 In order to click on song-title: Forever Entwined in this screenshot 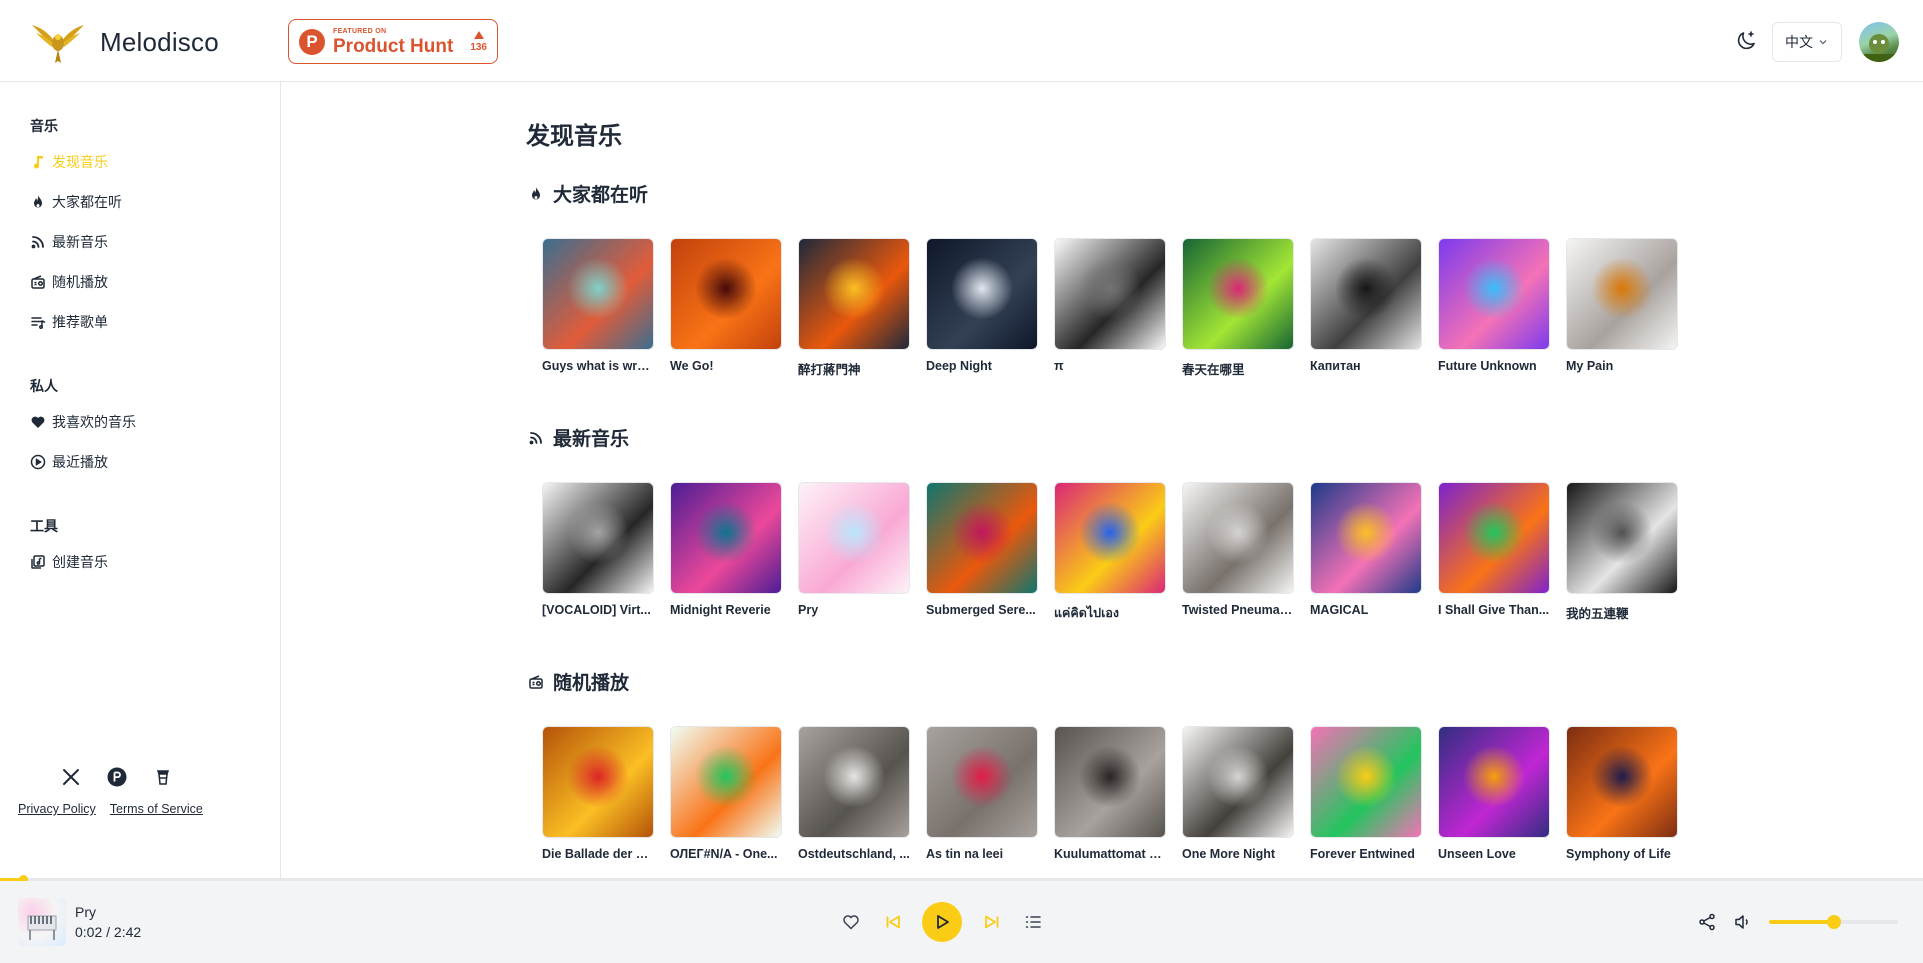, I will do `click(1366, 854)`.